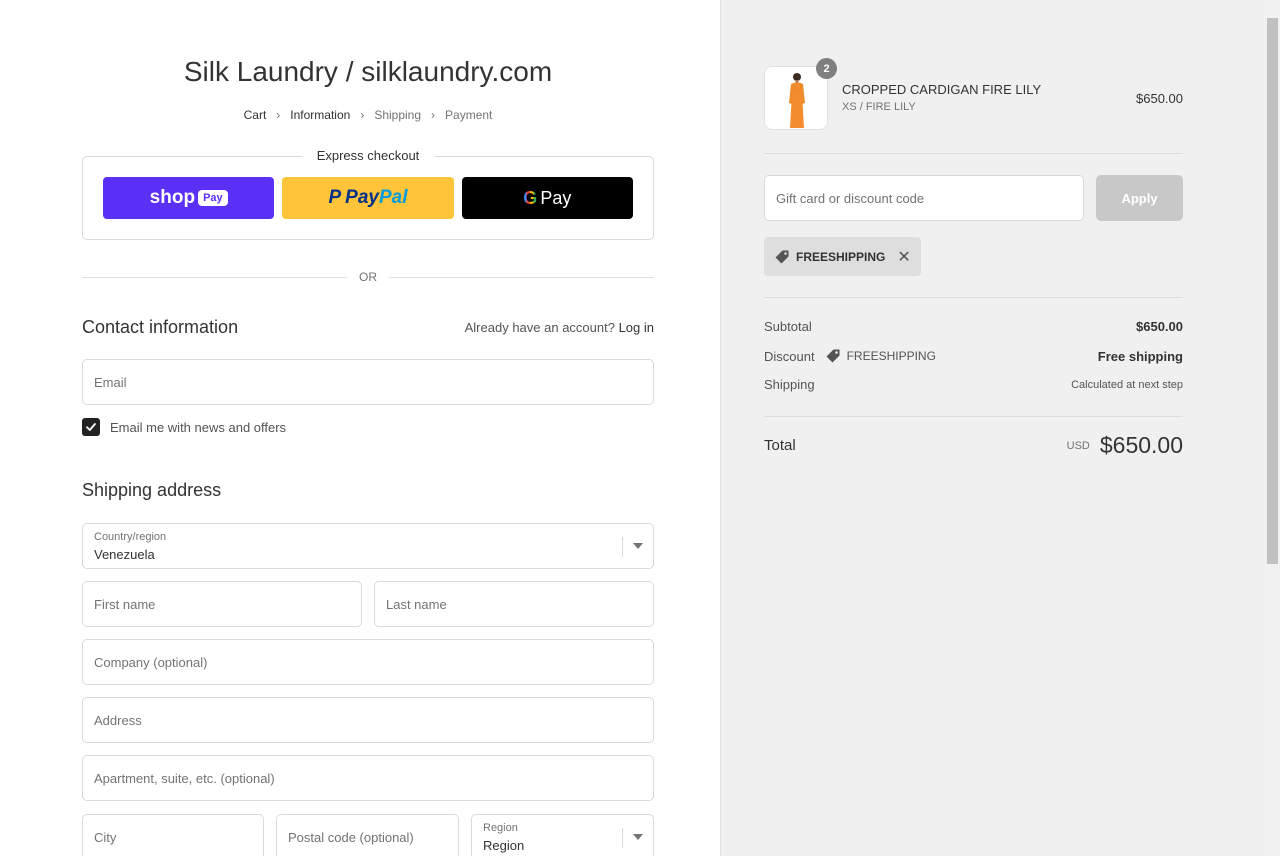  I want to click on product-name: CROPPED CARDIGAN FIRE LILY, so click(942, 89).